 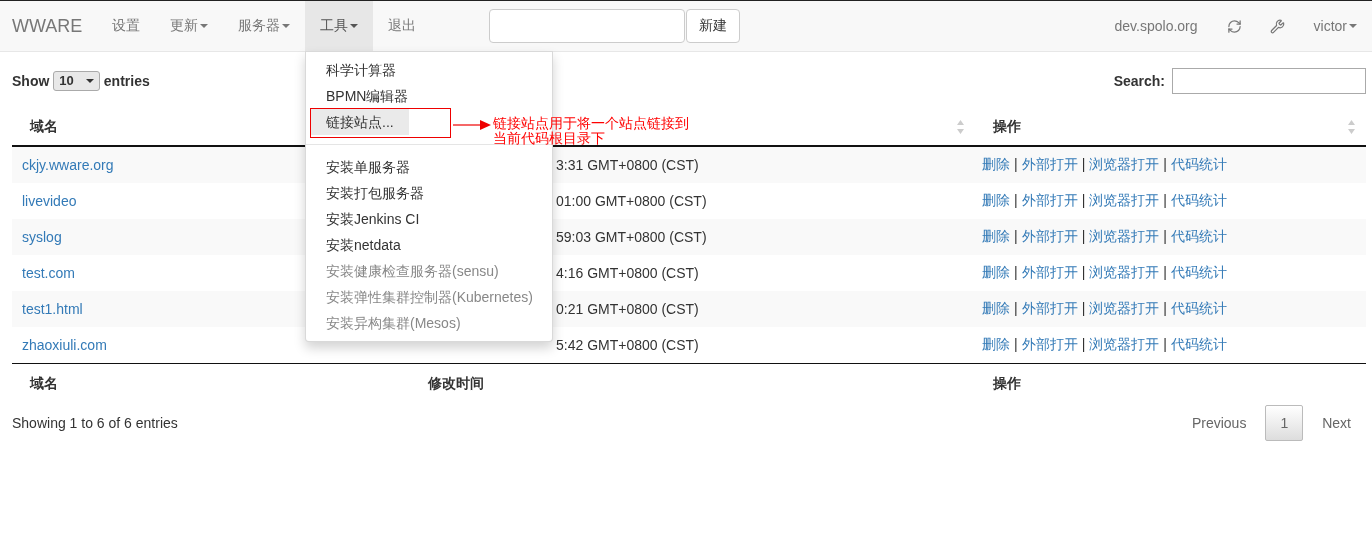 I want to click on page-length-select: 10, so click(x=76, y=80).